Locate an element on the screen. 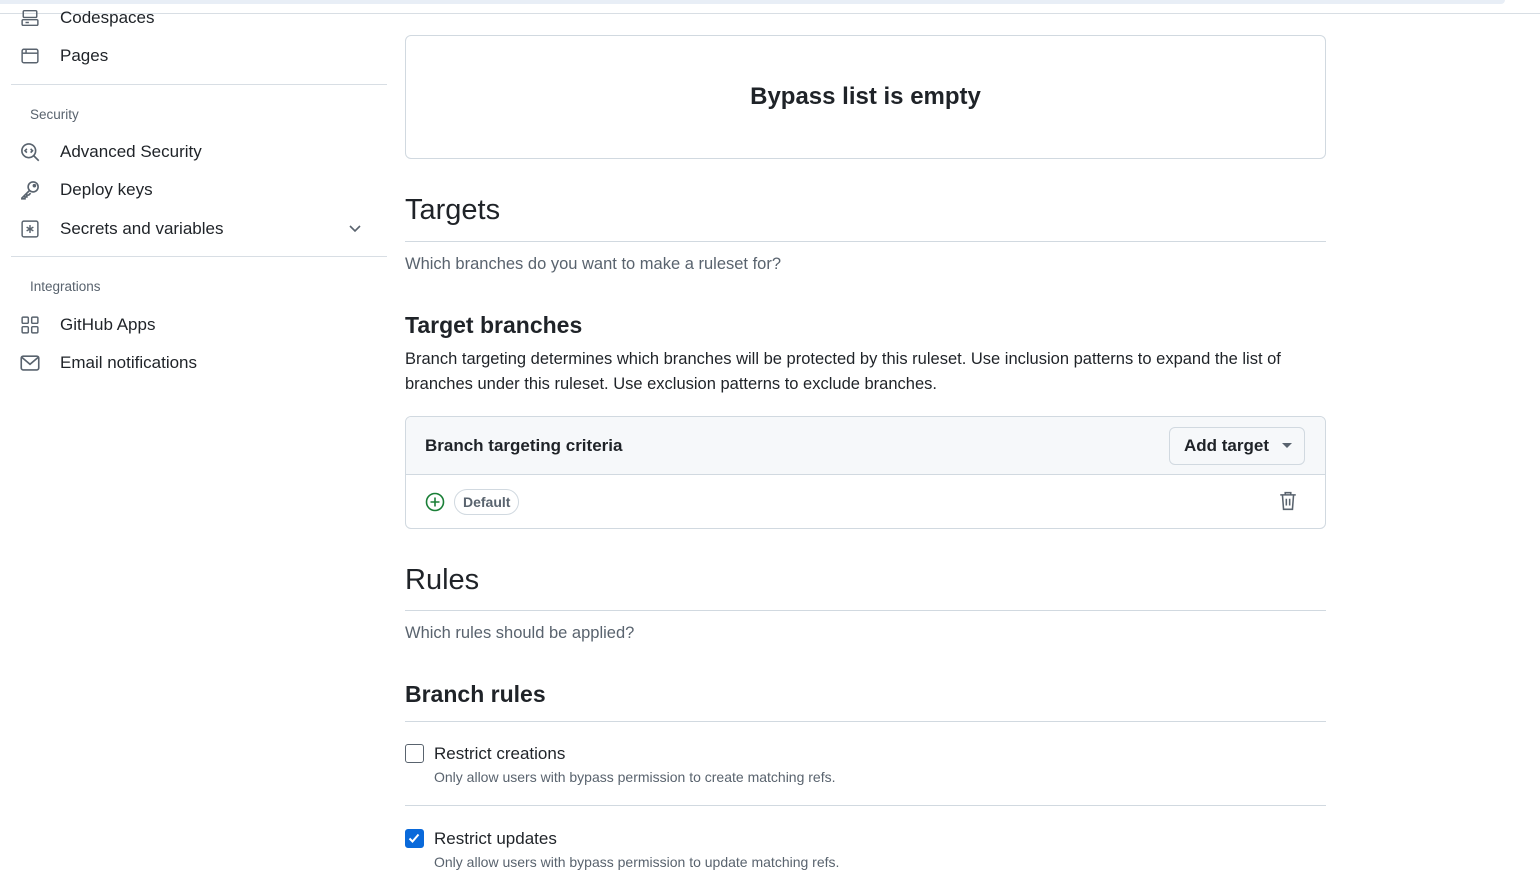 The height and width of the screenshot is (886, 1540). restrict-creations-checkbox is located at coordinates (414, 753).